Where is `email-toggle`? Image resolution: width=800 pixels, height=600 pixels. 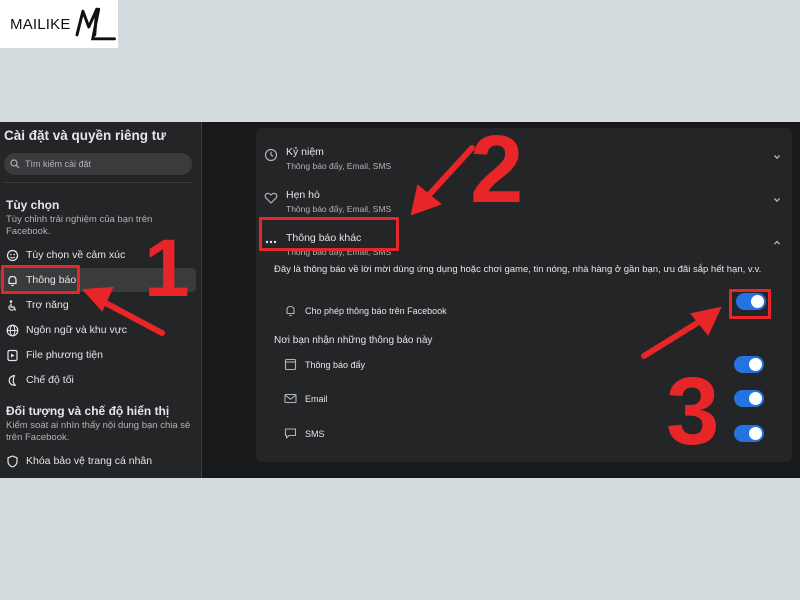
email-toggle is located at coordinates (749, 398).